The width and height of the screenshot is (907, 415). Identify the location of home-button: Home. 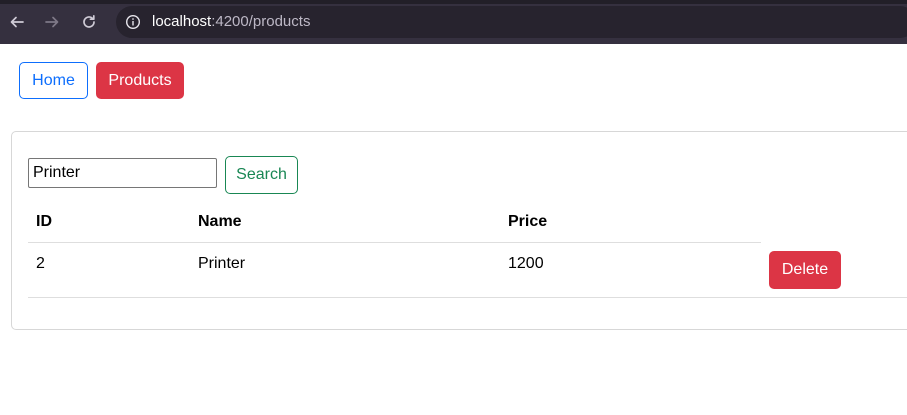
(53, 80).